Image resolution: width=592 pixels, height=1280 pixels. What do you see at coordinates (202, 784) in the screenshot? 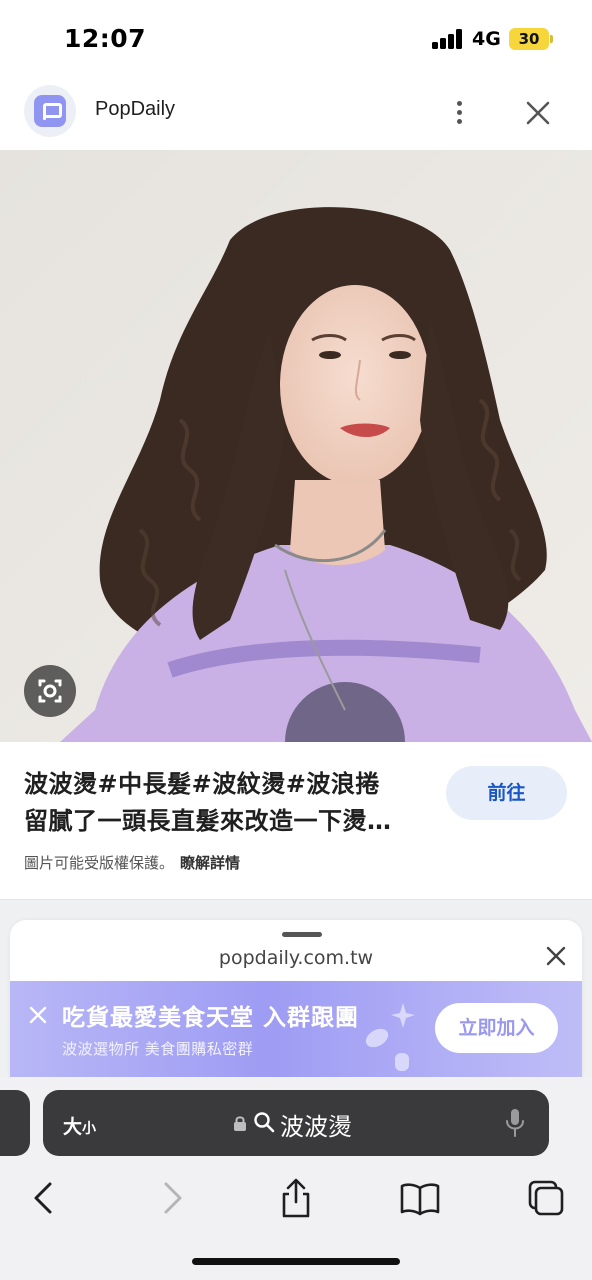
I see `result-title-line-1: 波波燙#中長髮#波紋燙#波浪捲` at bounding box center [202, 784].